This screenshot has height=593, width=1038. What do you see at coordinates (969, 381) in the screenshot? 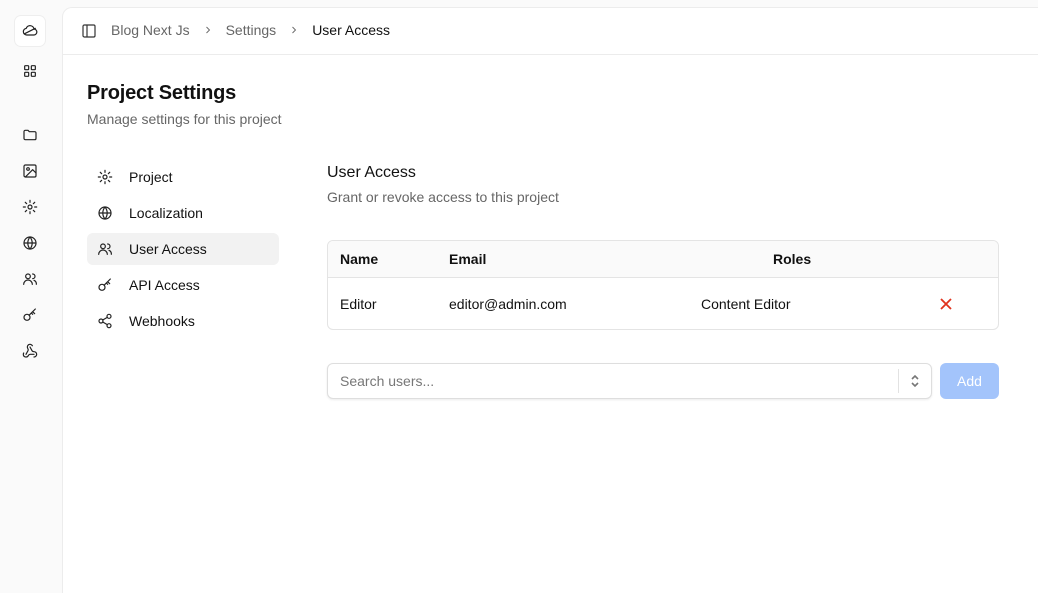
I see `add-user-button: Add` at bounding box center [969, 381].